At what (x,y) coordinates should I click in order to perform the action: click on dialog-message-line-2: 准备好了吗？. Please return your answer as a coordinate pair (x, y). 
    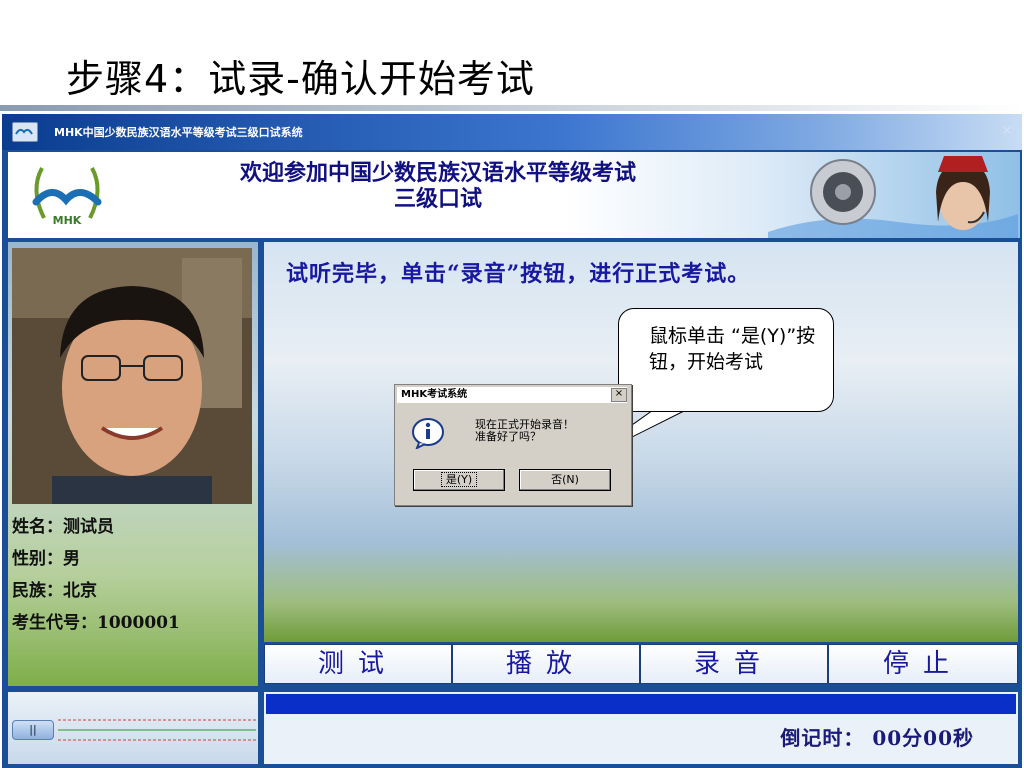
    Looking at the image, I should click on (508, 436).